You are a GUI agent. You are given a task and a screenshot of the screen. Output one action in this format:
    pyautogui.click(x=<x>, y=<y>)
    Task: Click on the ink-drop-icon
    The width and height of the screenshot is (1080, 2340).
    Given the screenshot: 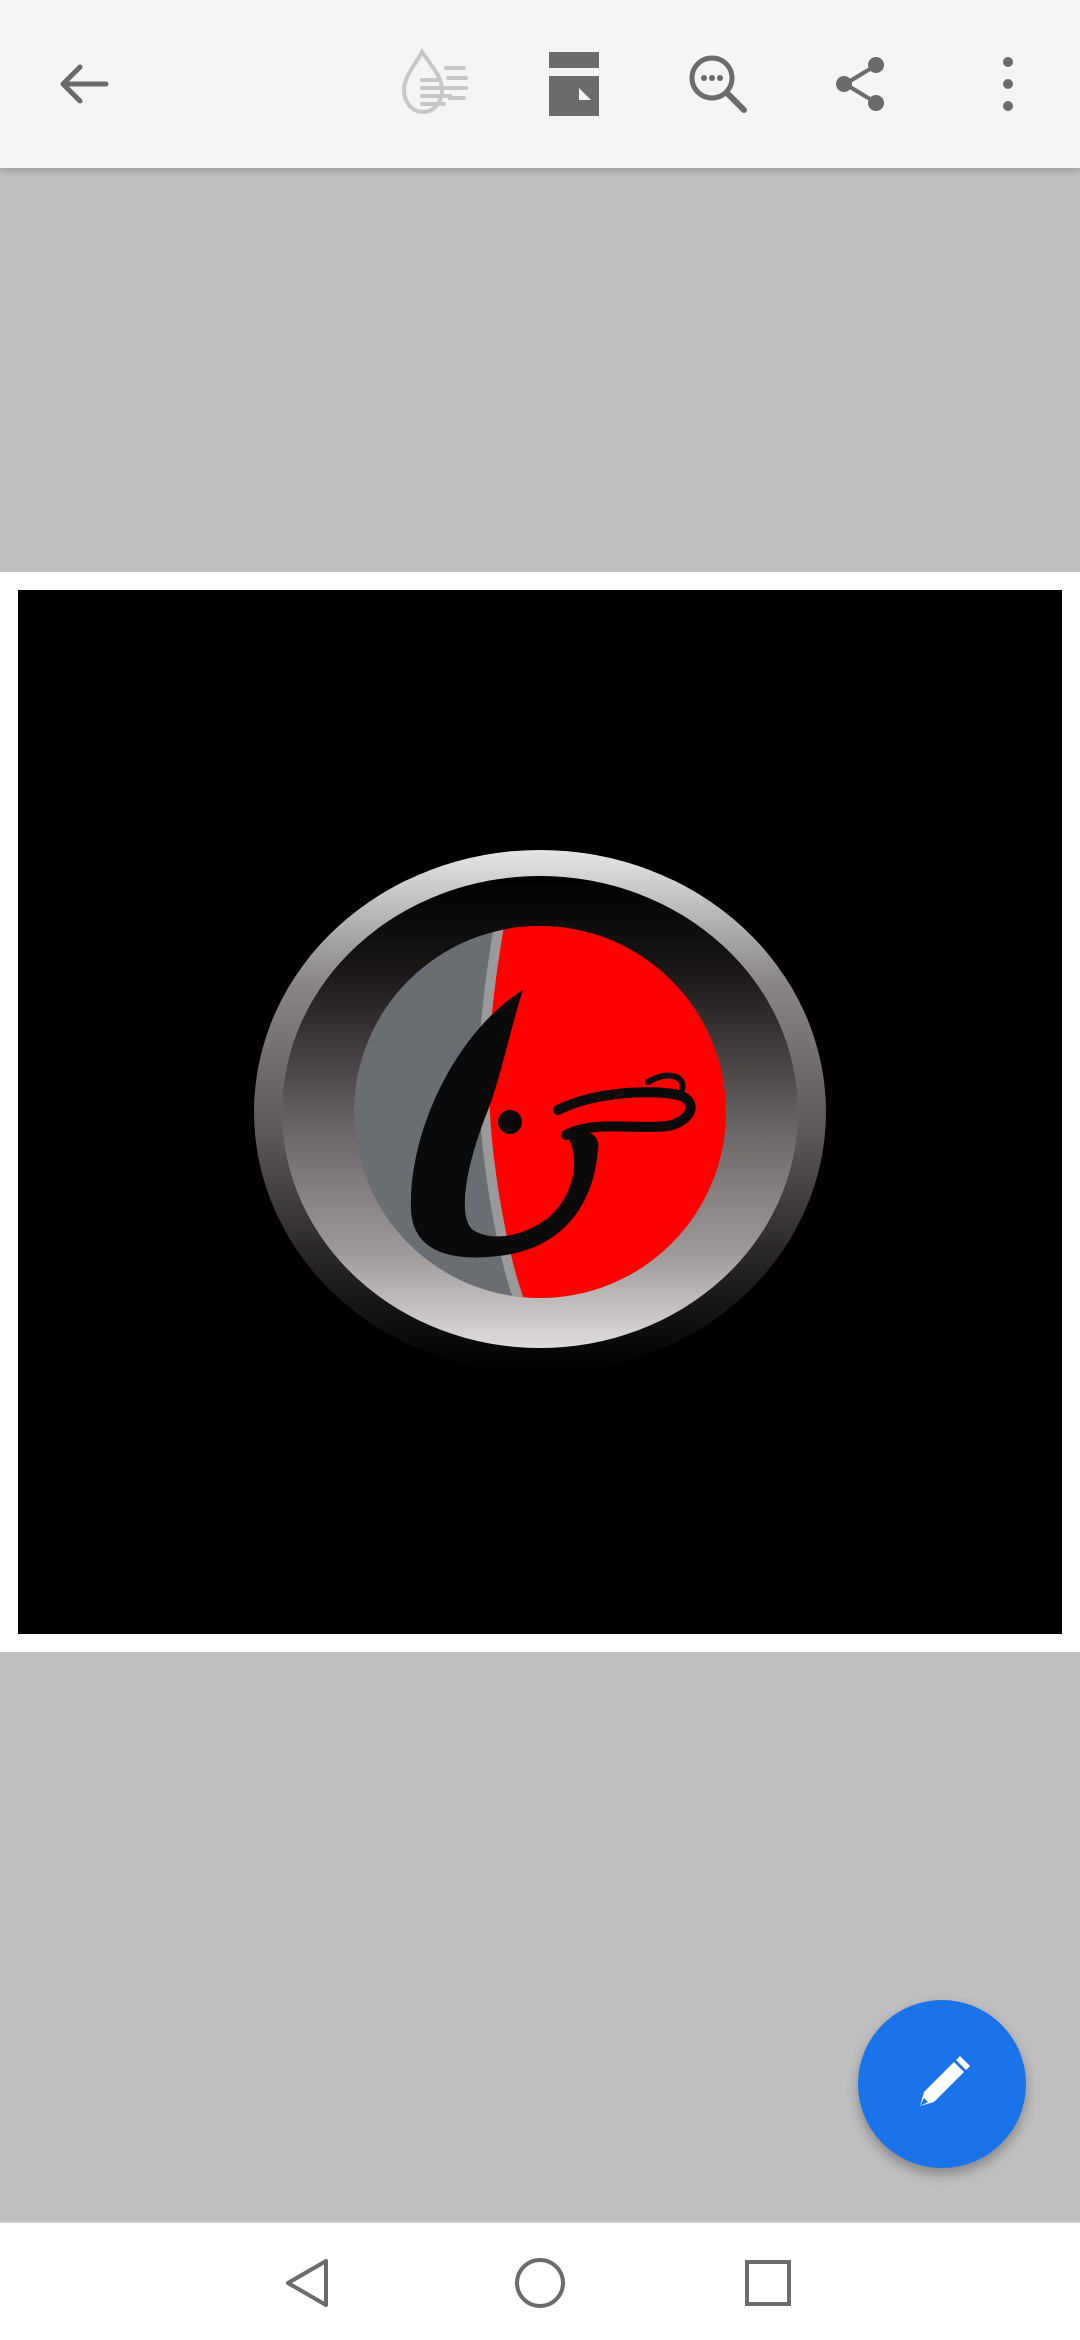 What is the action you would take?
    pyautogui.click(x=434, y=81)
    